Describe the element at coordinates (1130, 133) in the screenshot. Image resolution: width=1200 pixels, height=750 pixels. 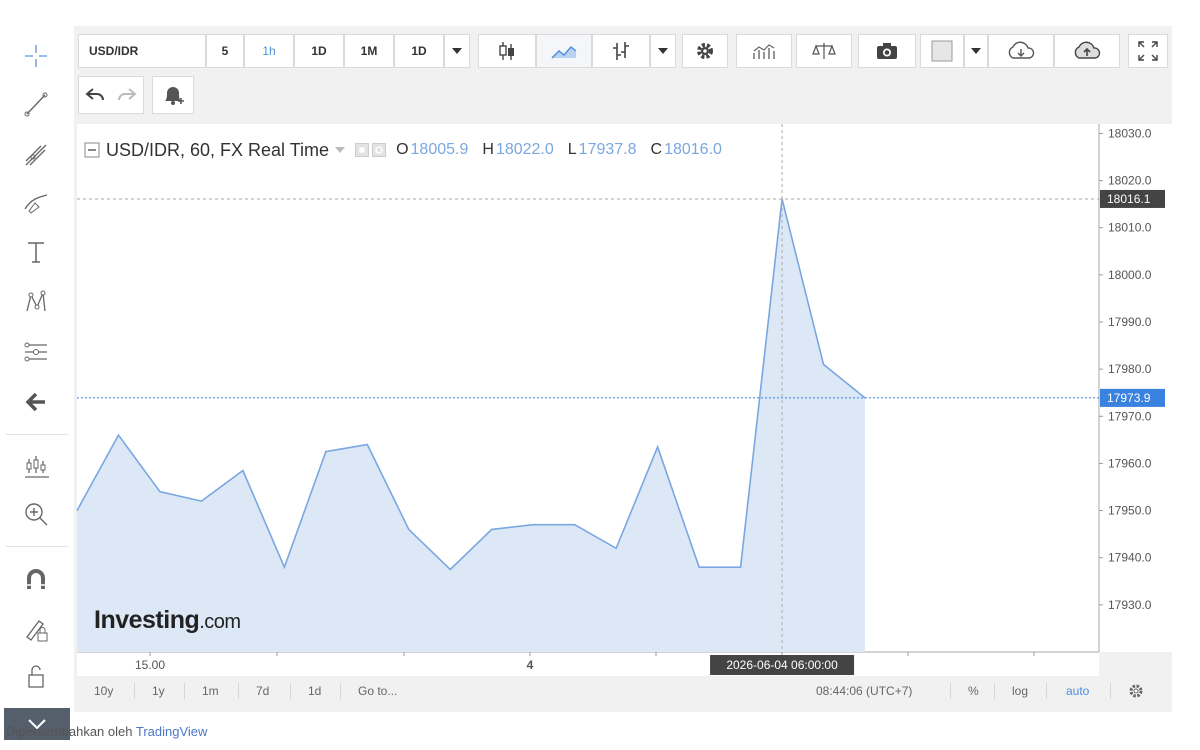
I see `y-tick-label: 18030.0` at that location.